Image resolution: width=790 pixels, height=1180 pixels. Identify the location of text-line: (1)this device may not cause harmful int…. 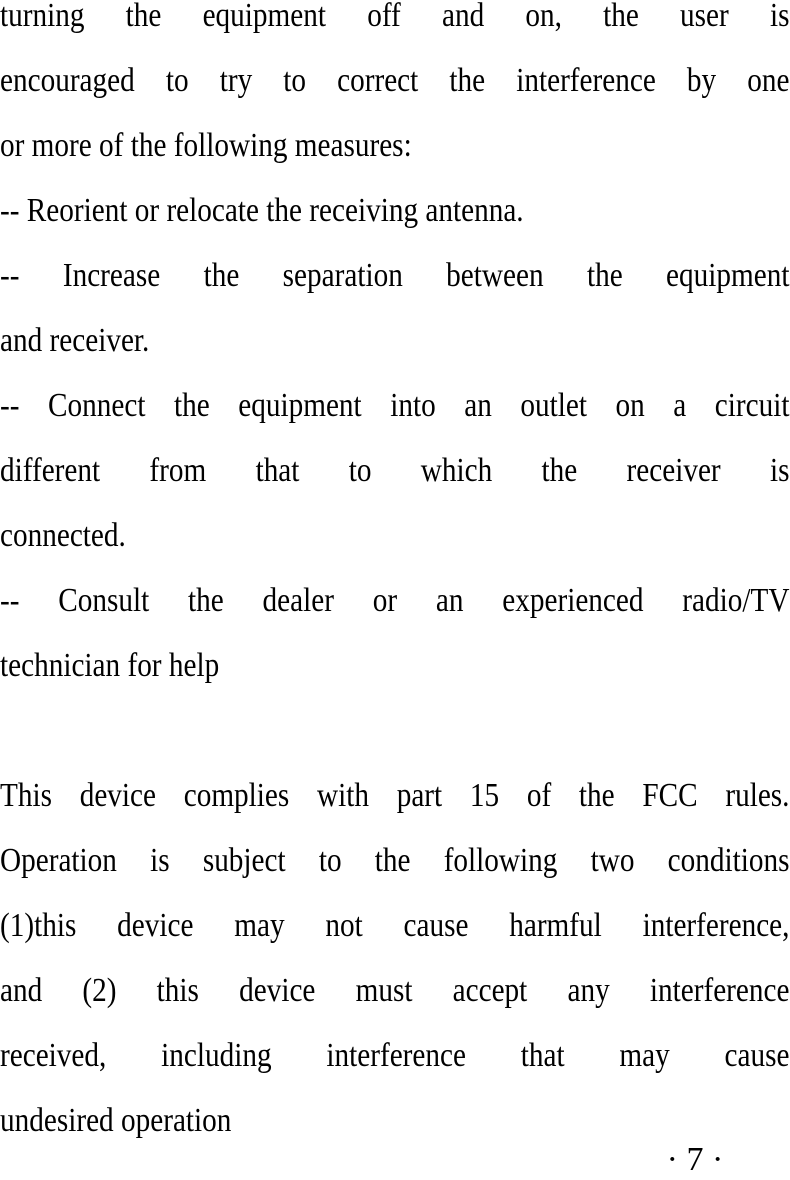
(395, 925).